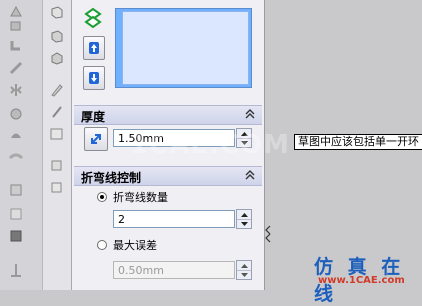 The width and height of the screenshot is (422, 306). Describe the element at coordinates (16, 236) in the screenshot. I see `material-tool-icon` at that location.